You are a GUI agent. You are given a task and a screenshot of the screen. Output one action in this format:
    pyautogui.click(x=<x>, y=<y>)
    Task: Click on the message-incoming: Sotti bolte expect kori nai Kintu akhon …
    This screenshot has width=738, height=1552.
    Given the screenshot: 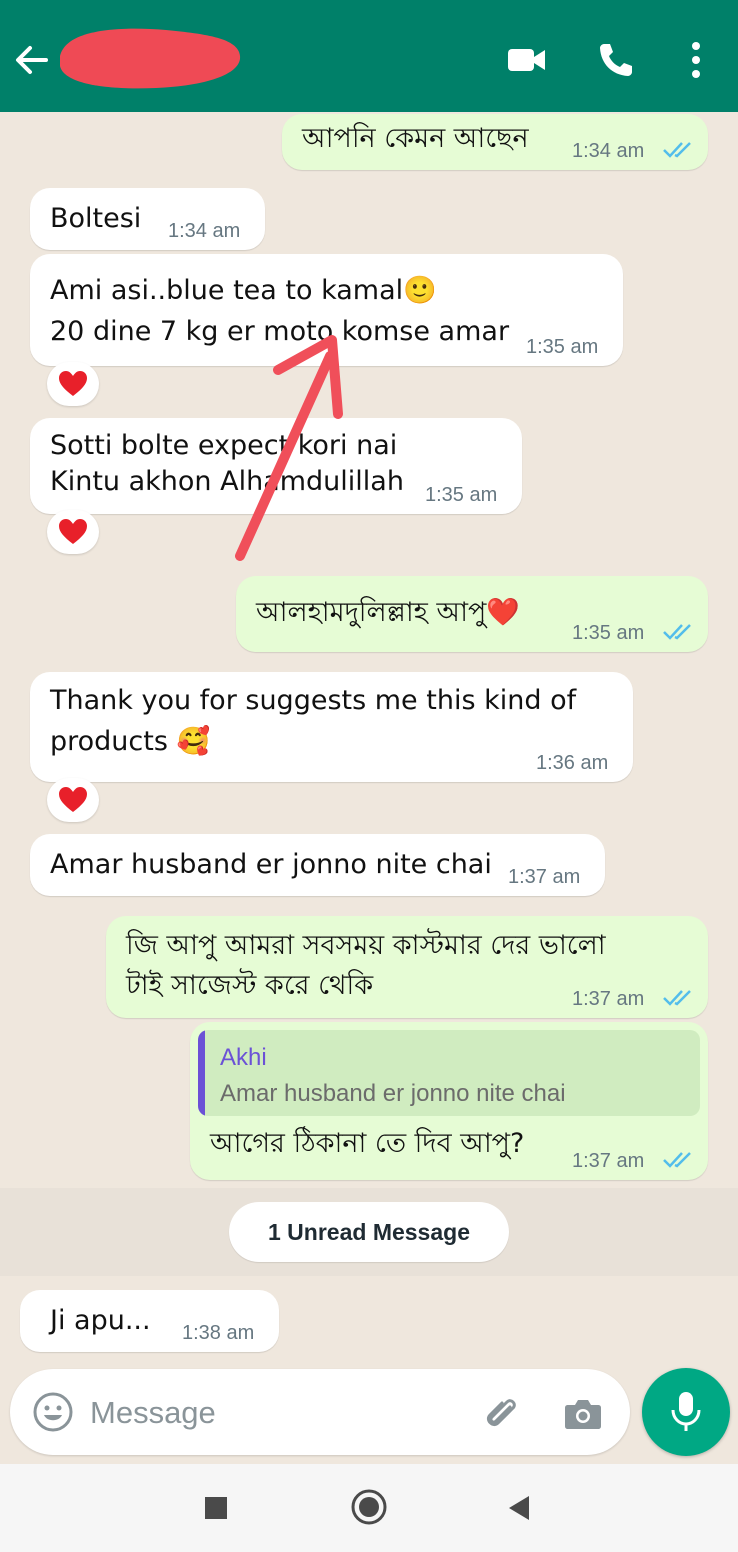 What is the action you would take?
    pyautogui.click(x=276, y=466)
    